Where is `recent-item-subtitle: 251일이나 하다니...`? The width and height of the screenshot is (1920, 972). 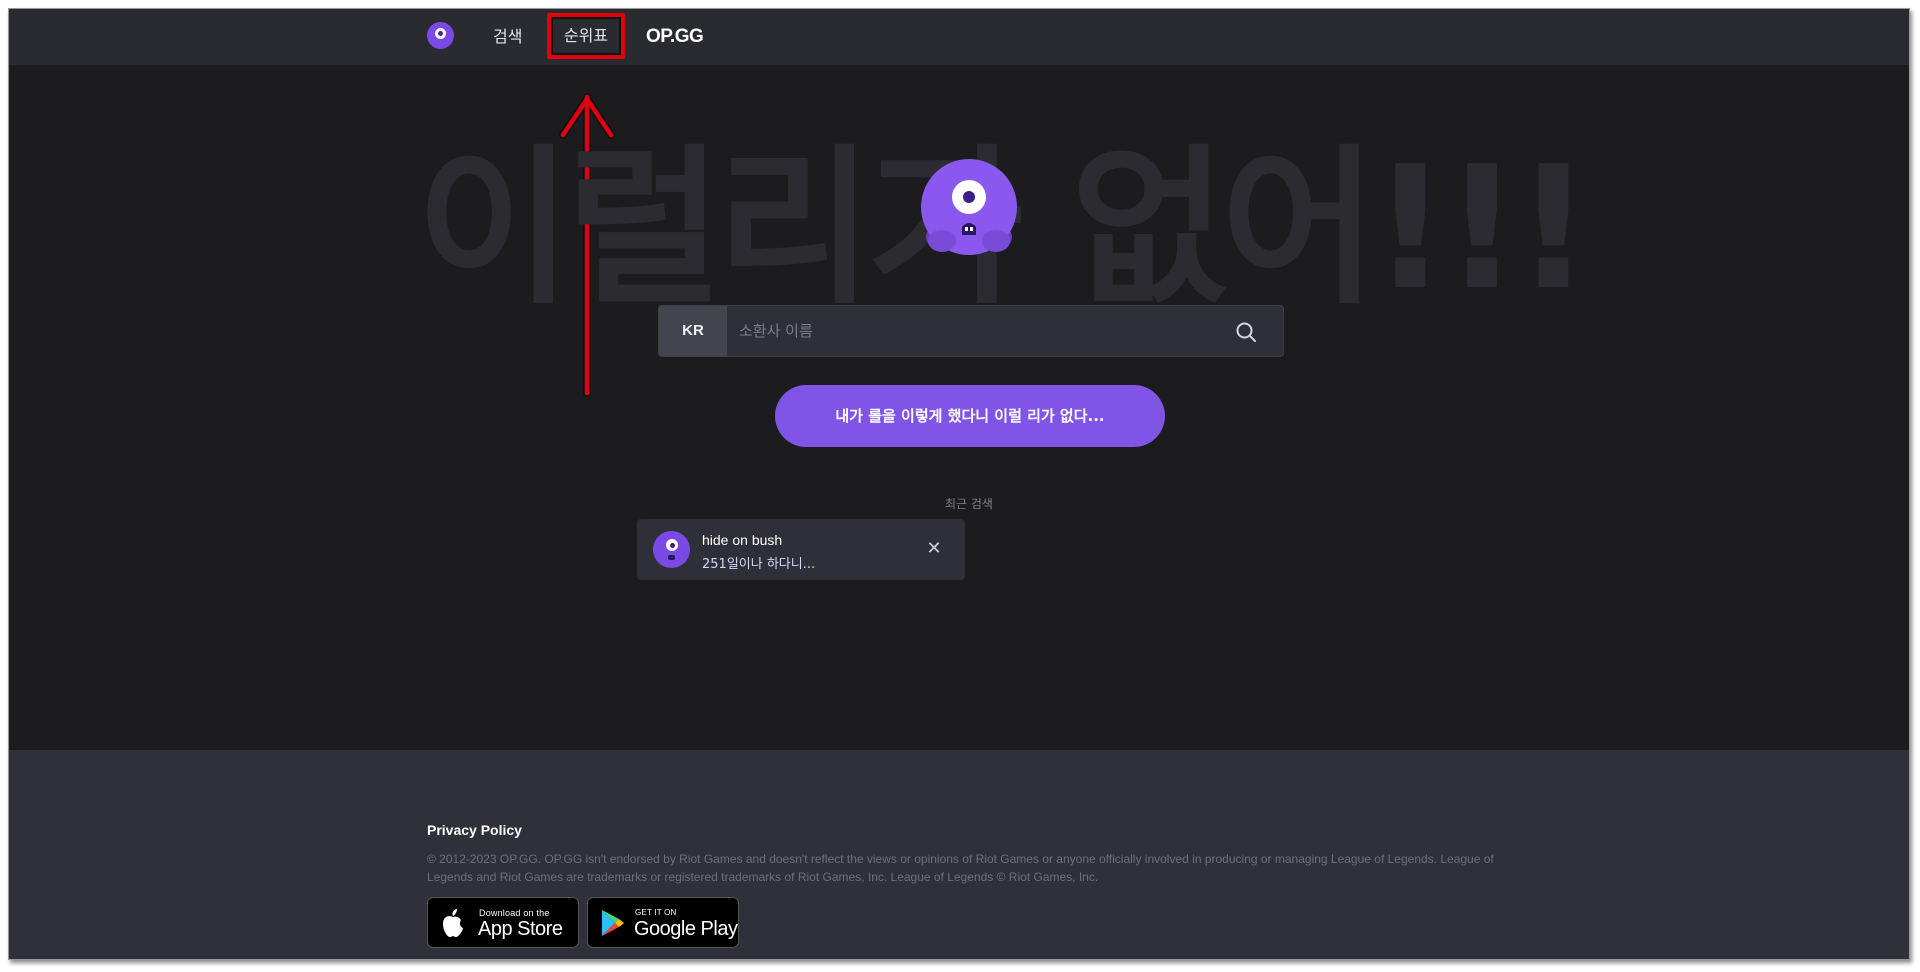 recent-item-subtitle: 251일이나 하다니... is located at coordinates (759, 564).